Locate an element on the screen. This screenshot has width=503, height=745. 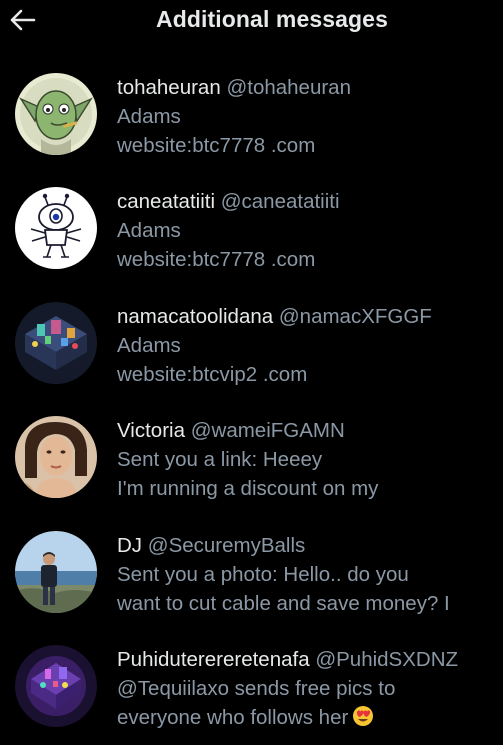
woman-portrait-avatar is located at coordinates (56, 457).